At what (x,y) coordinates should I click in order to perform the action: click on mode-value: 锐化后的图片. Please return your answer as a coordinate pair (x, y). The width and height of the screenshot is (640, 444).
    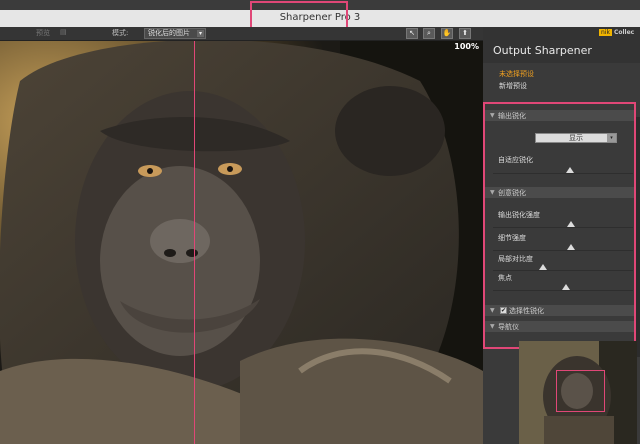
    Looking at the image, I should click on (169, 33).